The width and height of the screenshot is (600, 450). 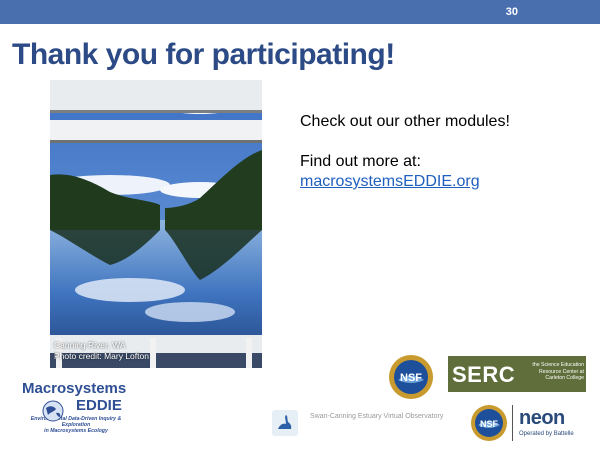 I want to click on nsf-logo-small-text: NSF, so click(x=489, y=424).